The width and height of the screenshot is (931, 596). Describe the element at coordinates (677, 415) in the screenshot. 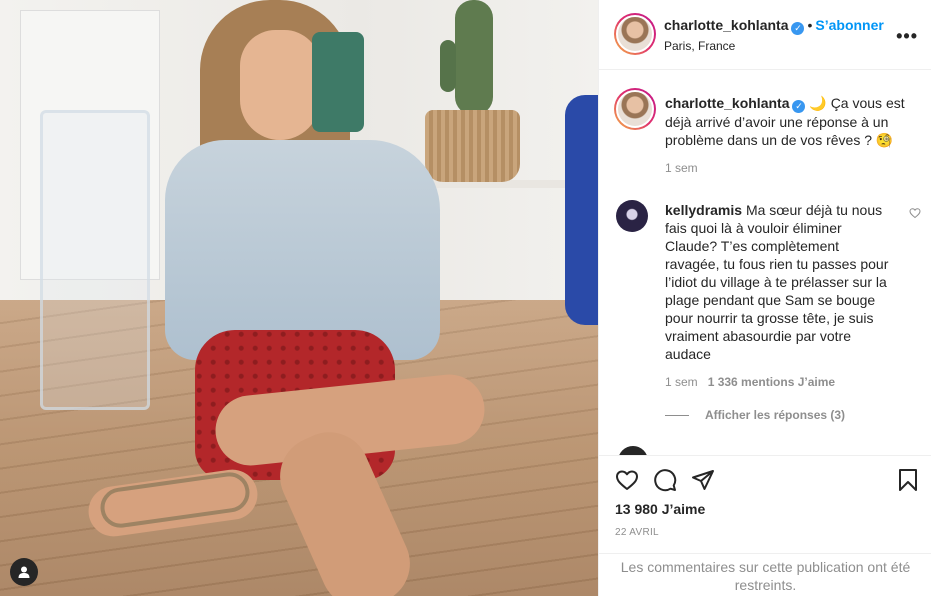

I see `replies-divider` at that location.